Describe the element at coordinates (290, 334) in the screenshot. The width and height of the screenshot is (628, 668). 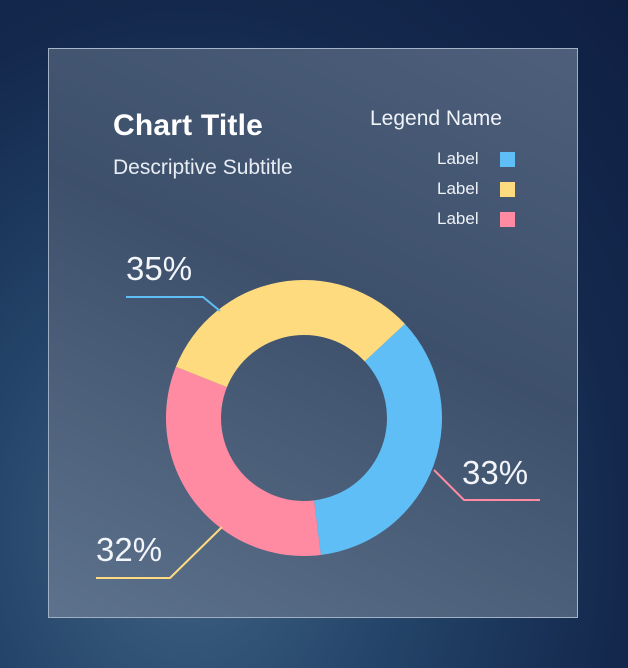
I see `donut-slice-yellow` at that location.